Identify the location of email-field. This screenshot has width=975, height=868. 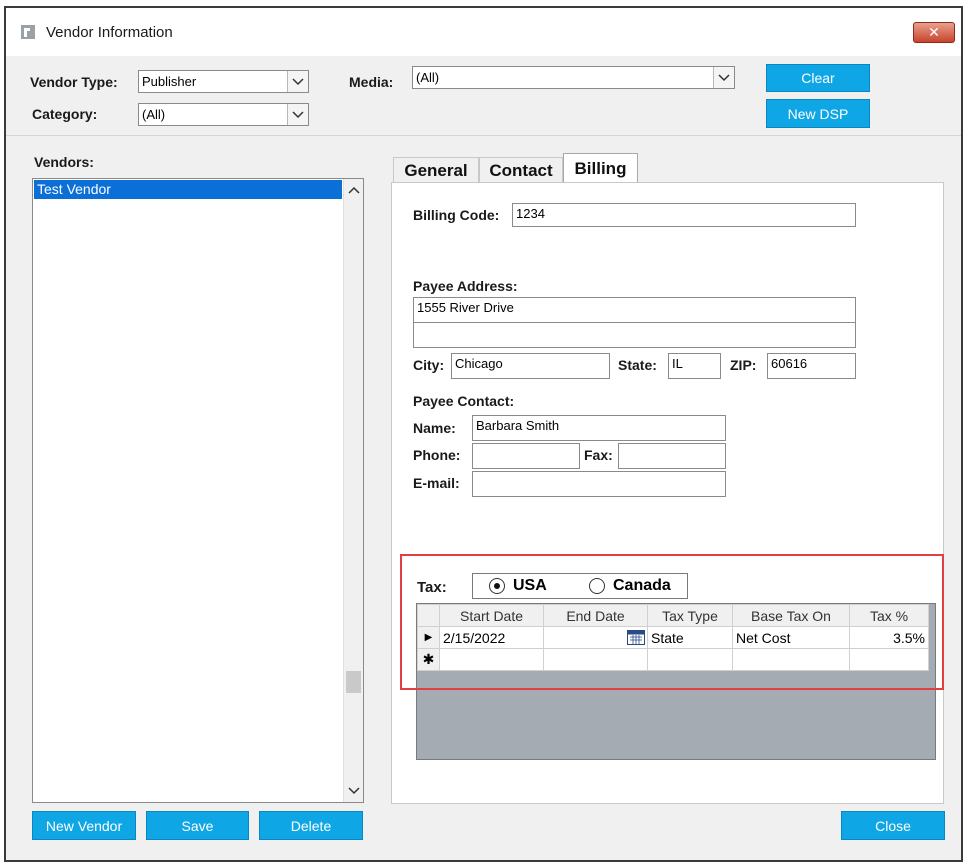
(599, 484).